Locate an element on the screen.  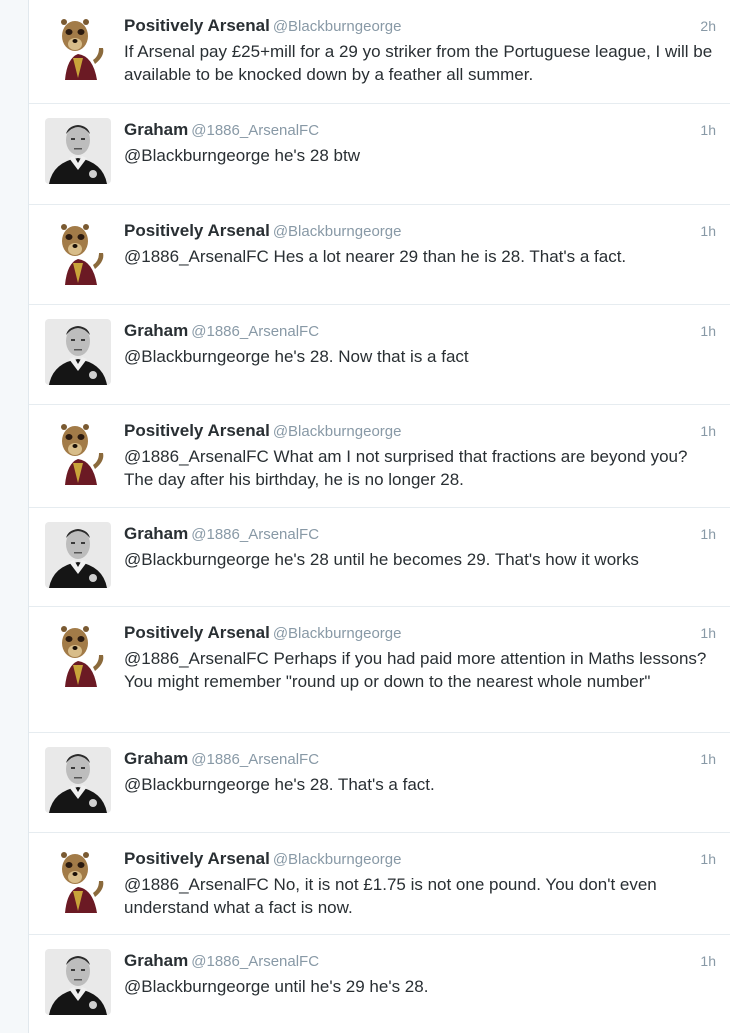
timestamp: 2h is located at coordinates (708, 26).